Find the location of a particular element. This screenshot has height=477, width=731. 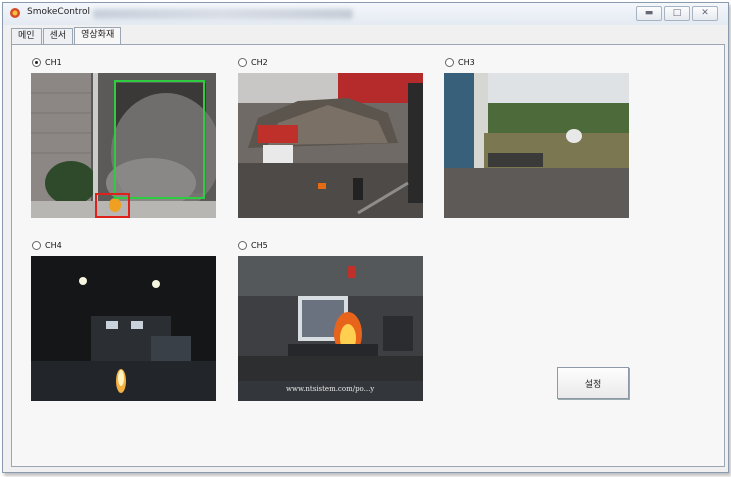

title-bar: SmokeControl ▬ □ ✕ is located at coordinates (365, 14).